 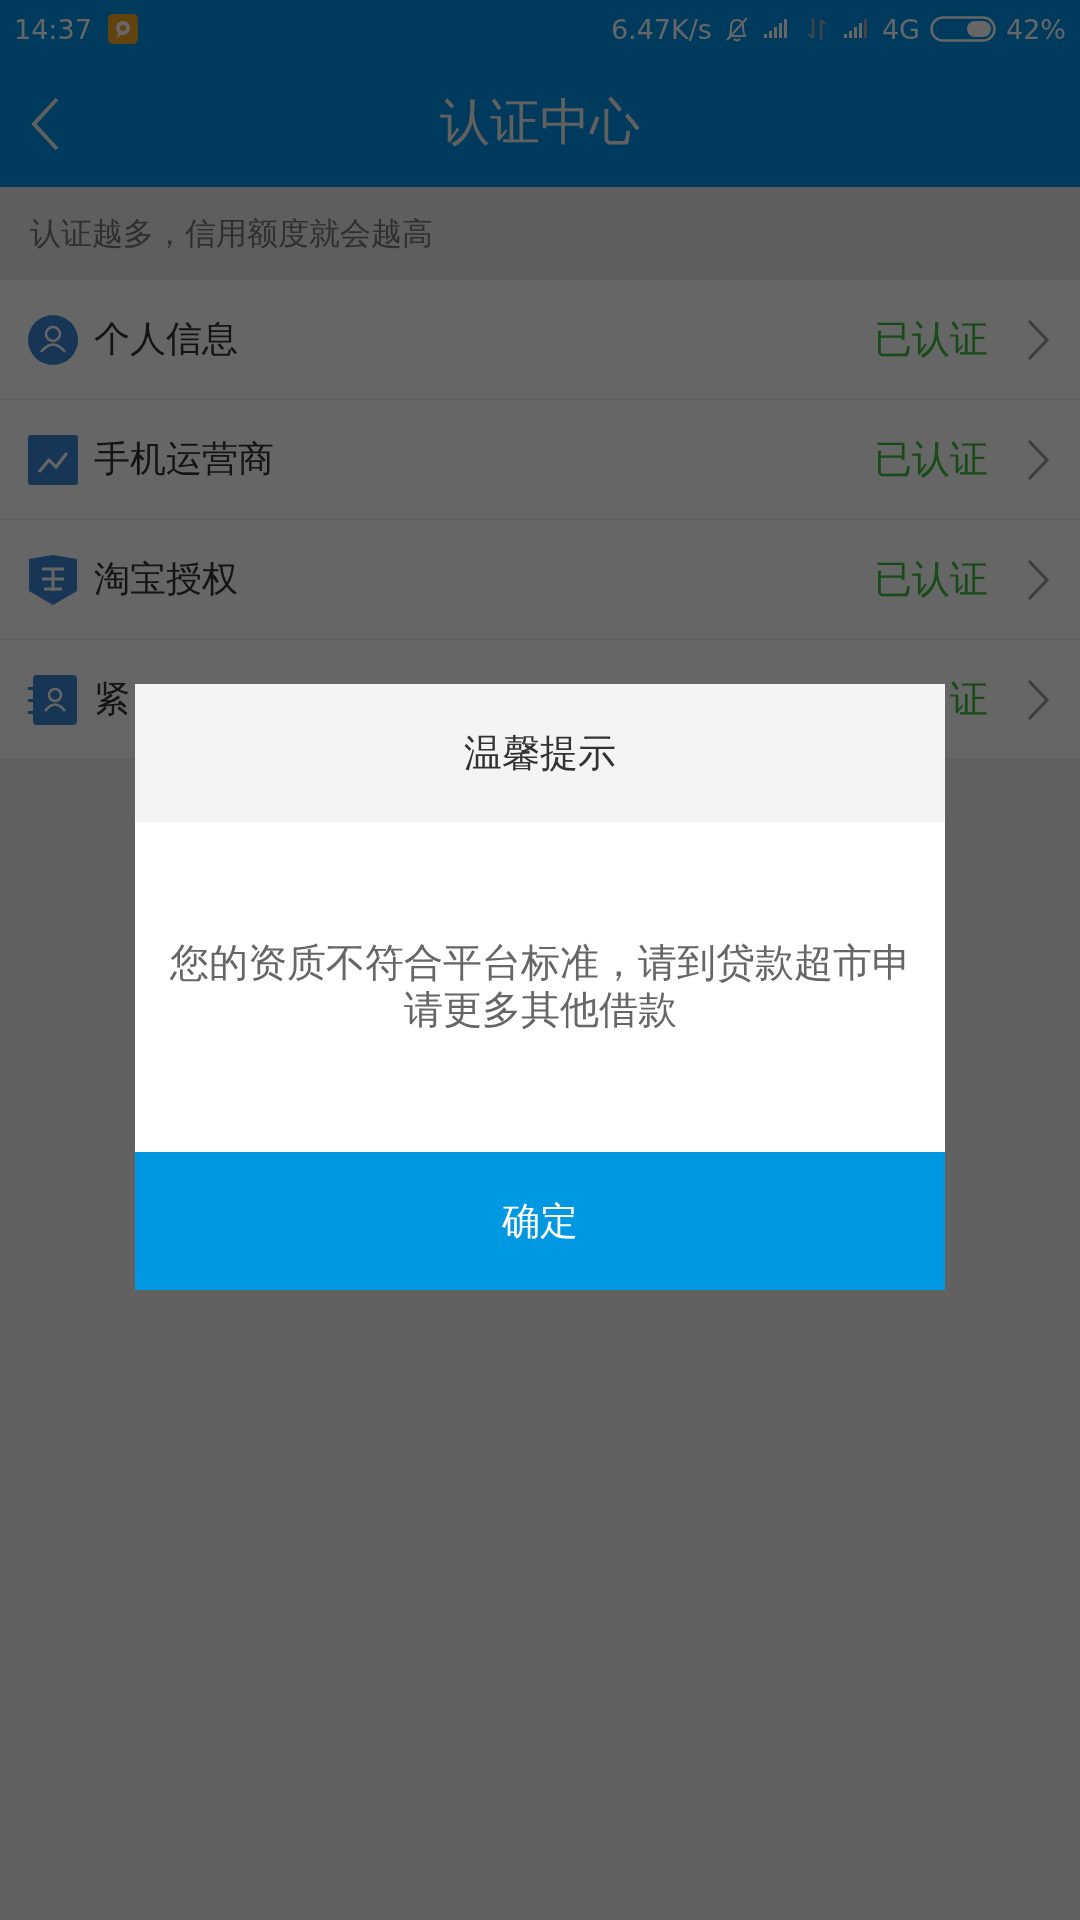 What do you see at coordinates (540, 753) in the screenshot?
I see `dialog-title: 温馨提示` at bounding box center [540, 753].